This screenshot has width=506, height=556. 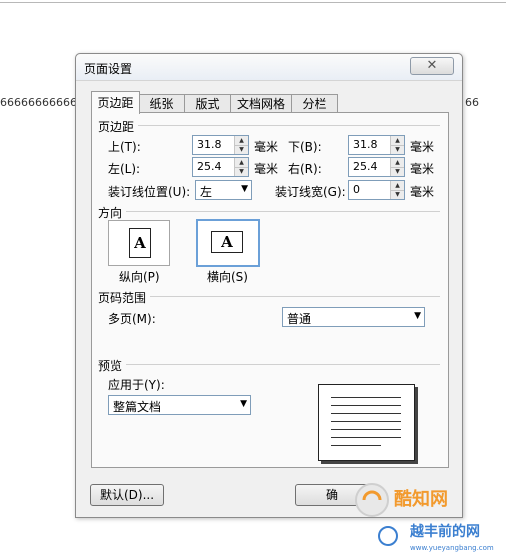 I want to click on left-margin-value: 25.4, so click(x=209, y=166).